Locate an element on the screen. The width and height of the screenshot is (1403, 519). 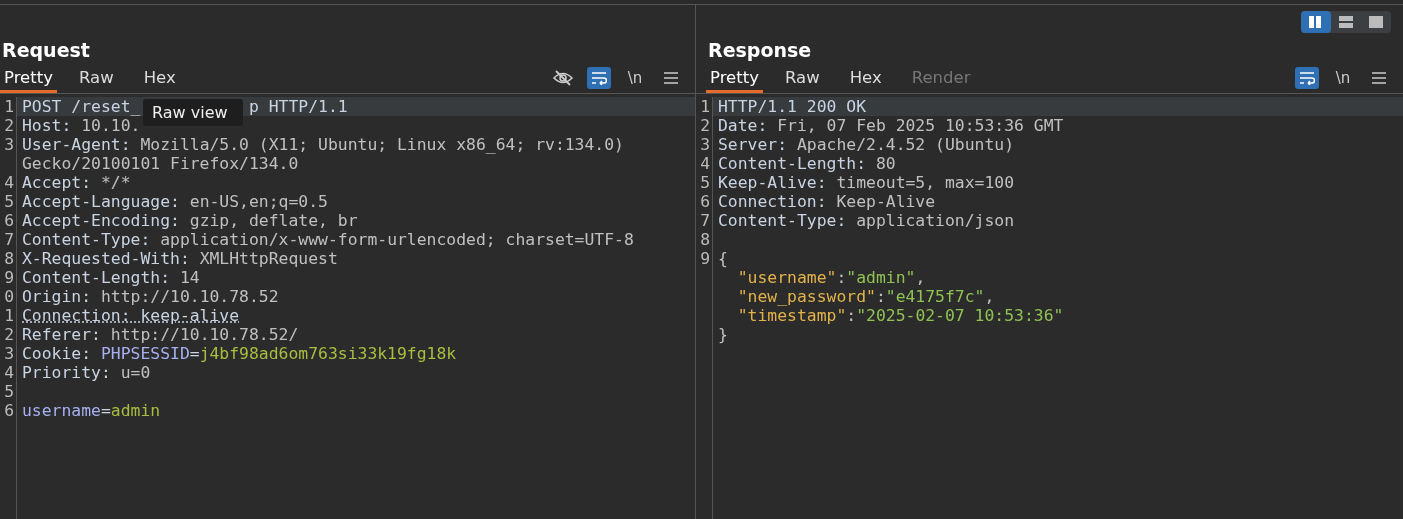
tooltip: Raw view is located at coordinates (193, 112).